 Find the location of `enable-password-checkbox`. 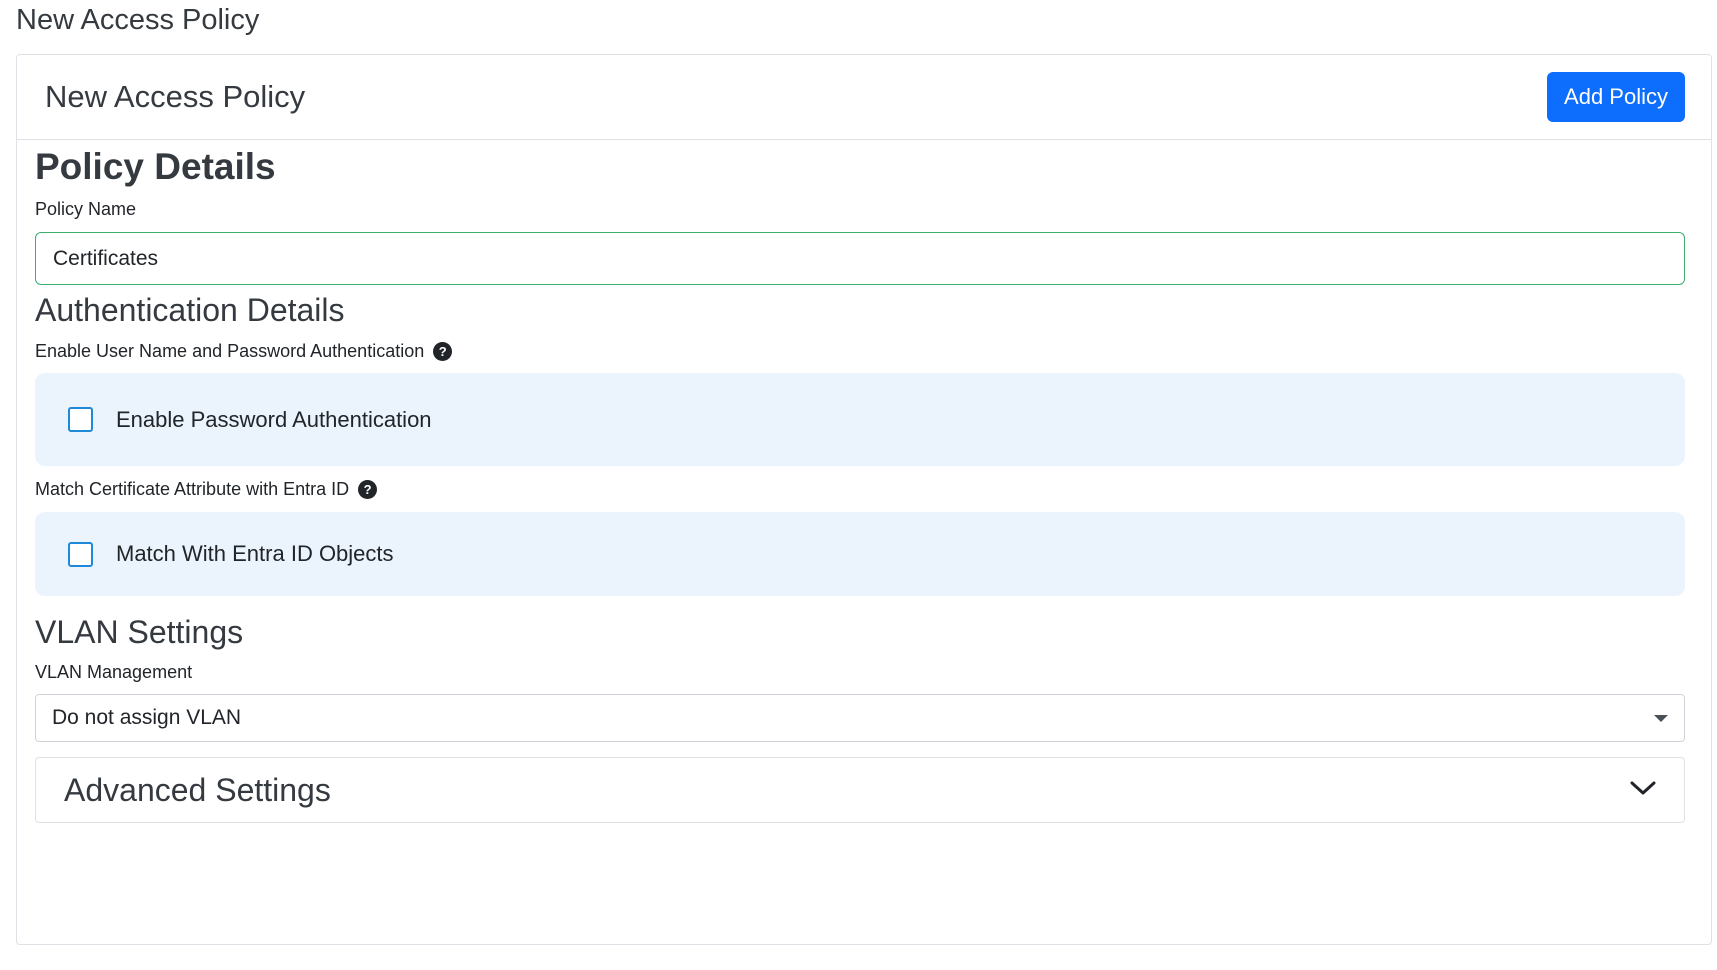

enable-password-checkbox is located at coordinates (80, 419).